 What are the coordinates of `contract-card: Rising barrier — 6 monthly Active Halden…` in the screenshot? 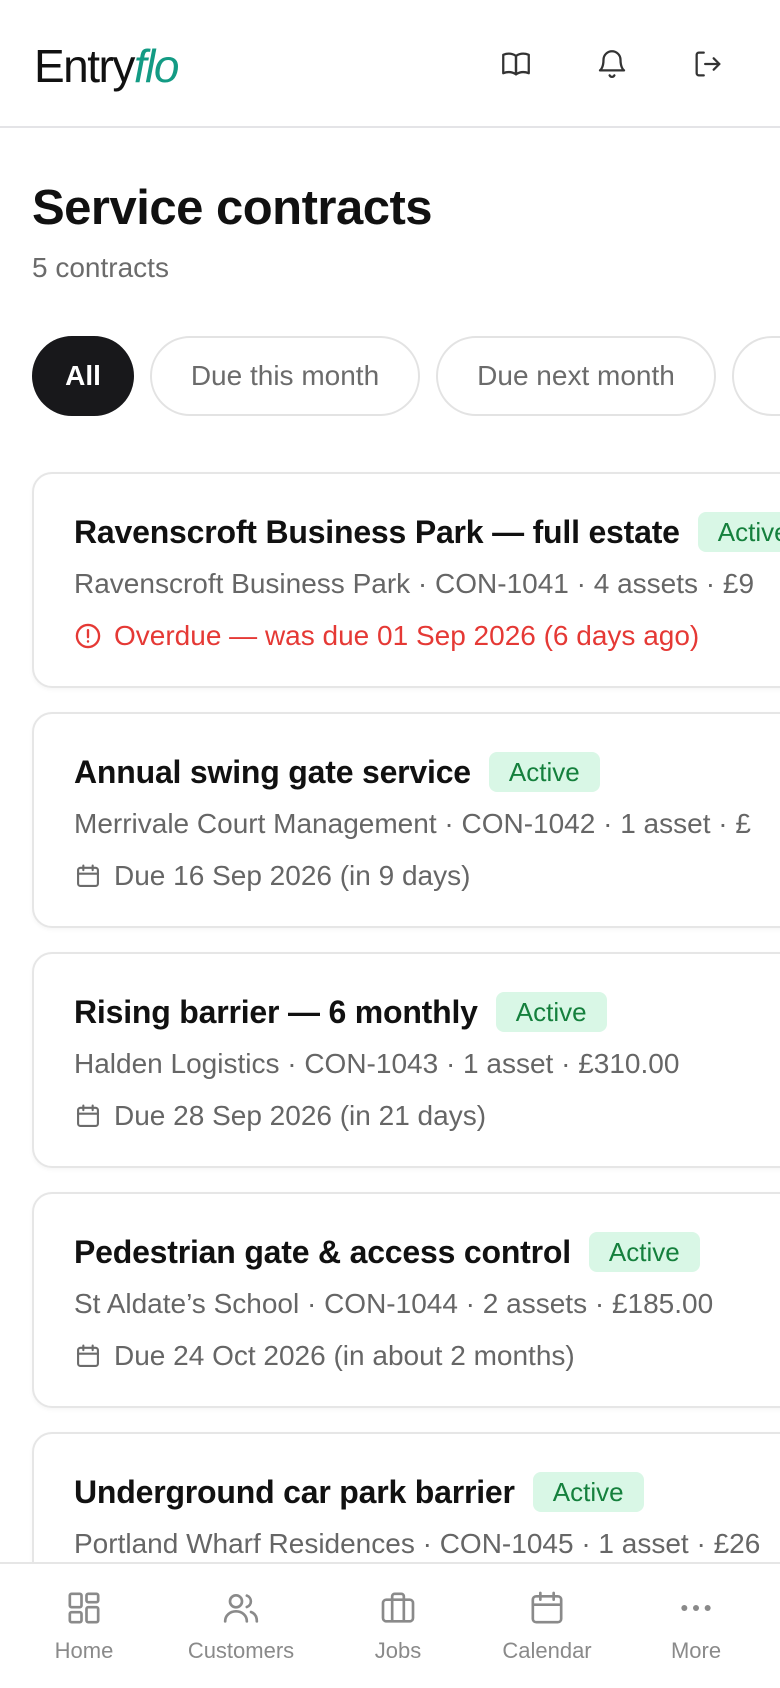 It's located at (406, 1060).